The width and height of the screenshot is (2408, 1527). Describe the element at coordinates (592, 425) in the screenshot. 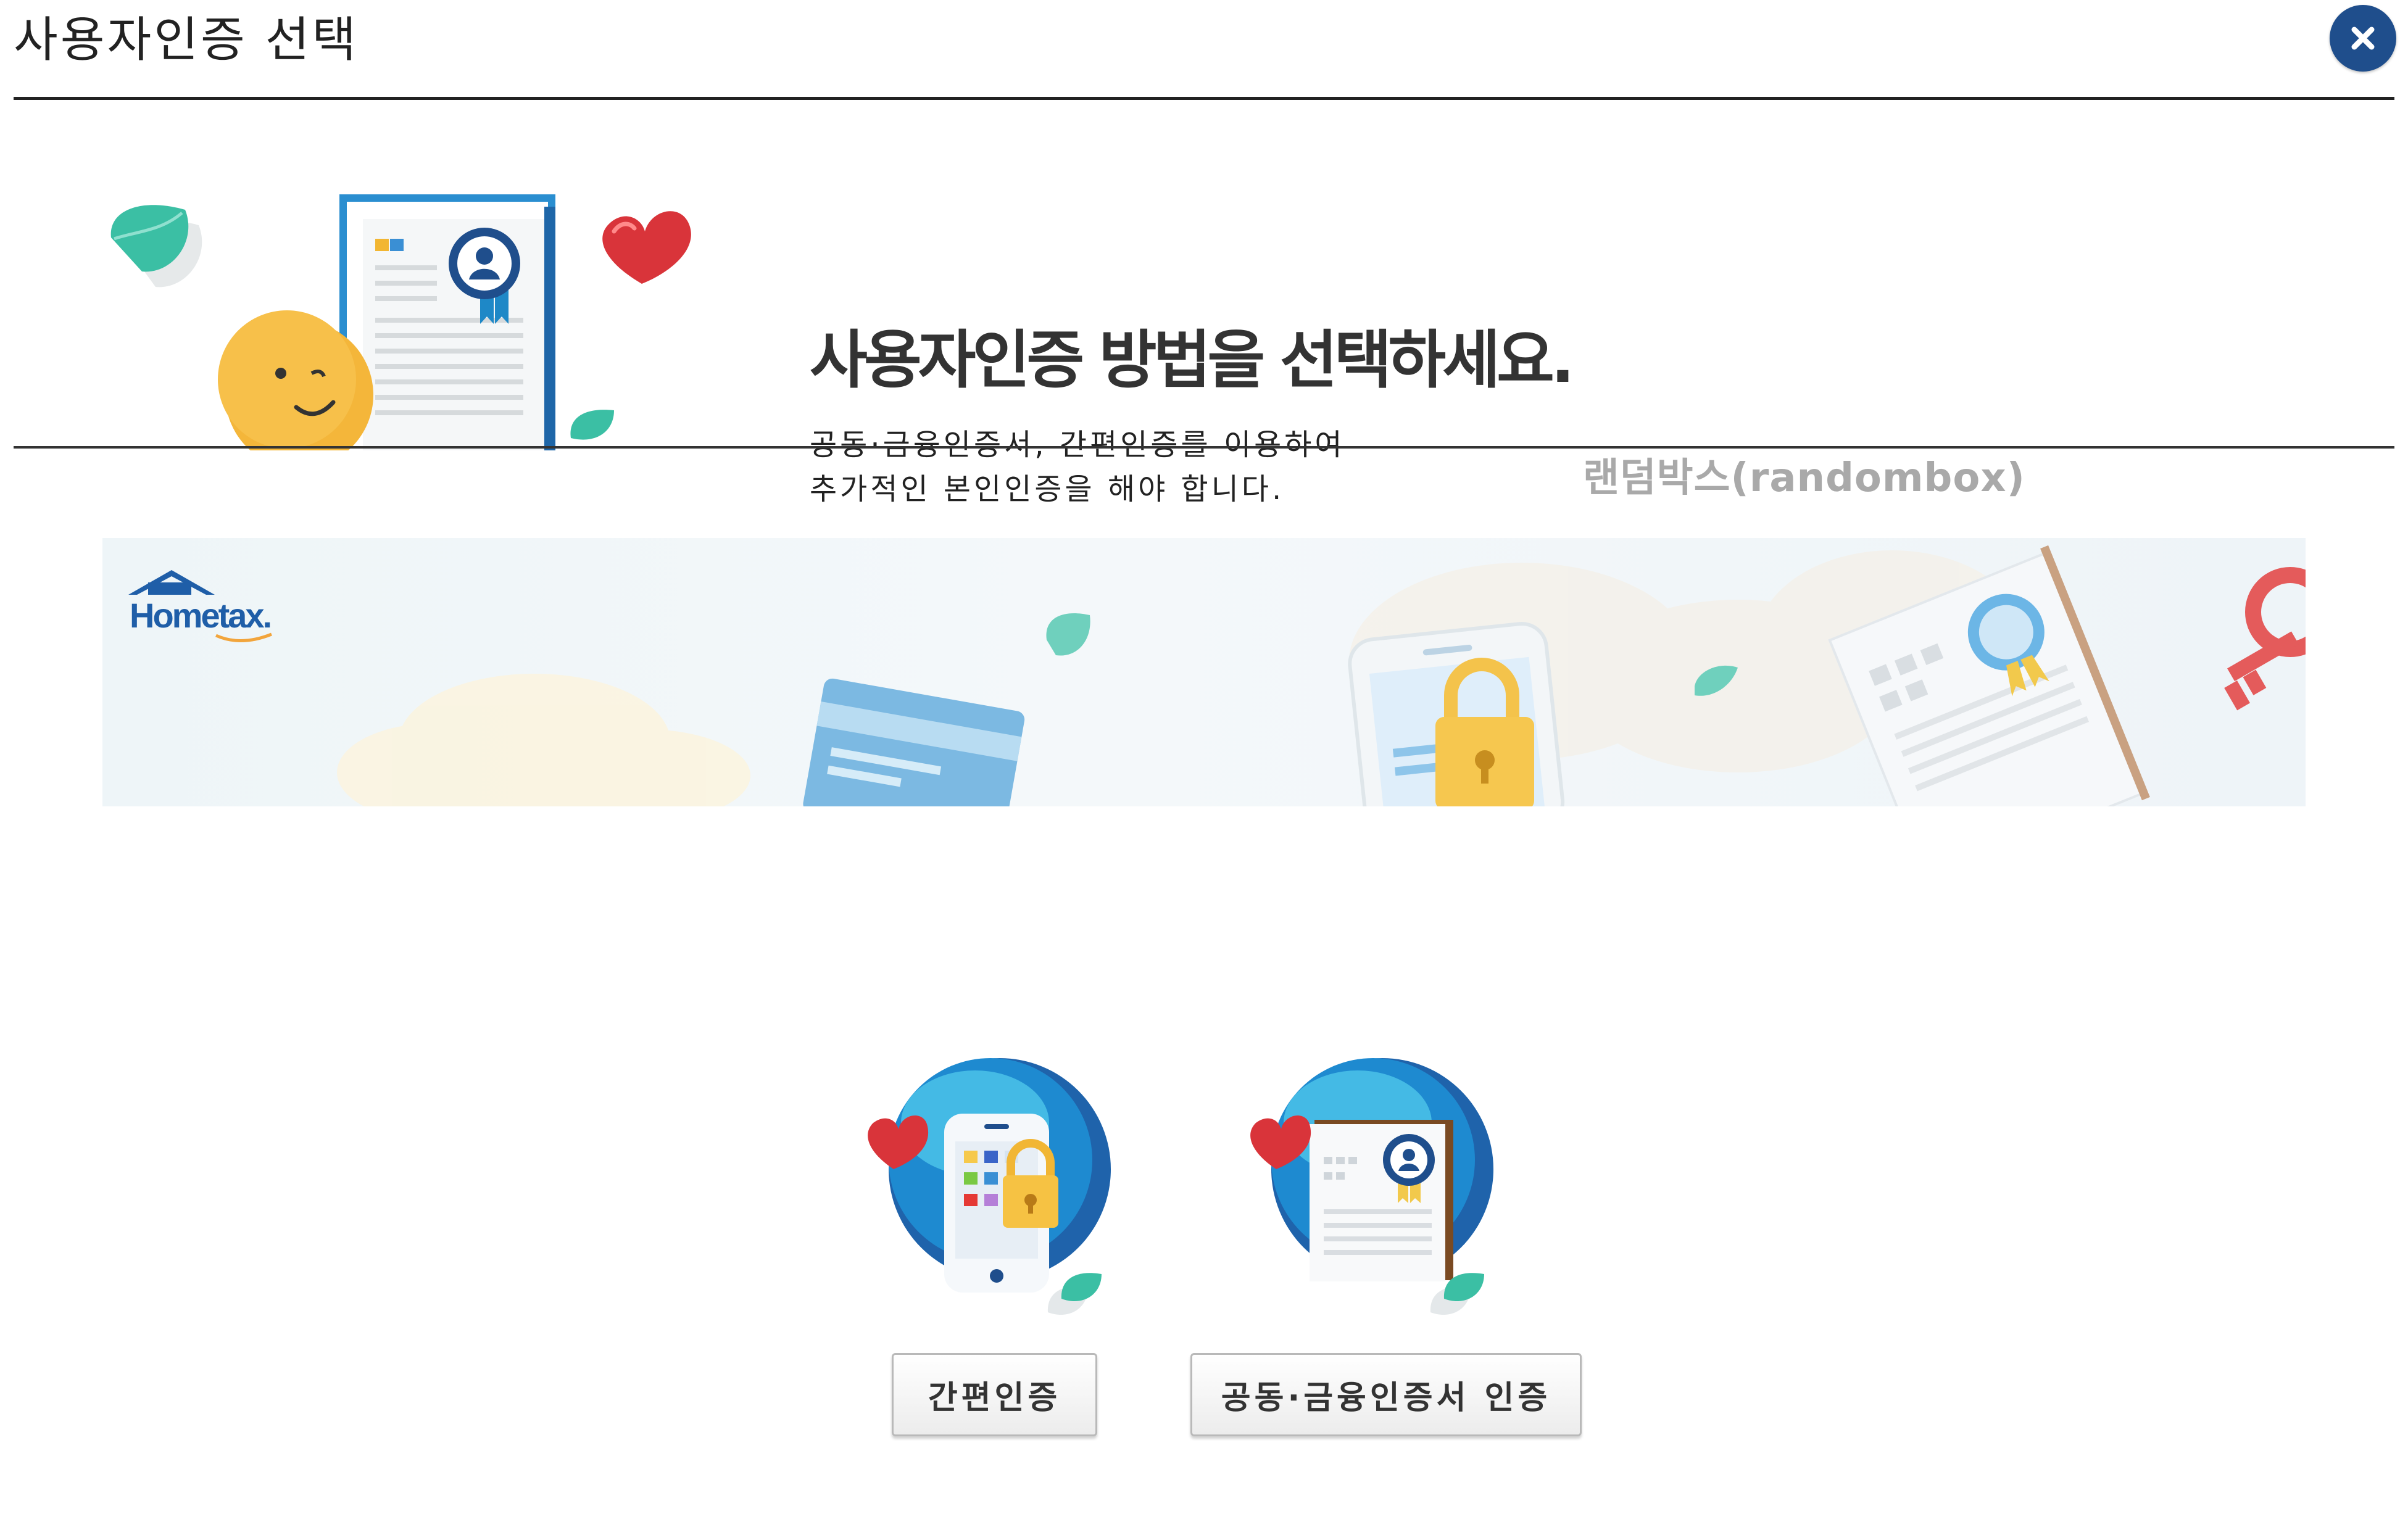

I see `small-leaf-icon` at that location.